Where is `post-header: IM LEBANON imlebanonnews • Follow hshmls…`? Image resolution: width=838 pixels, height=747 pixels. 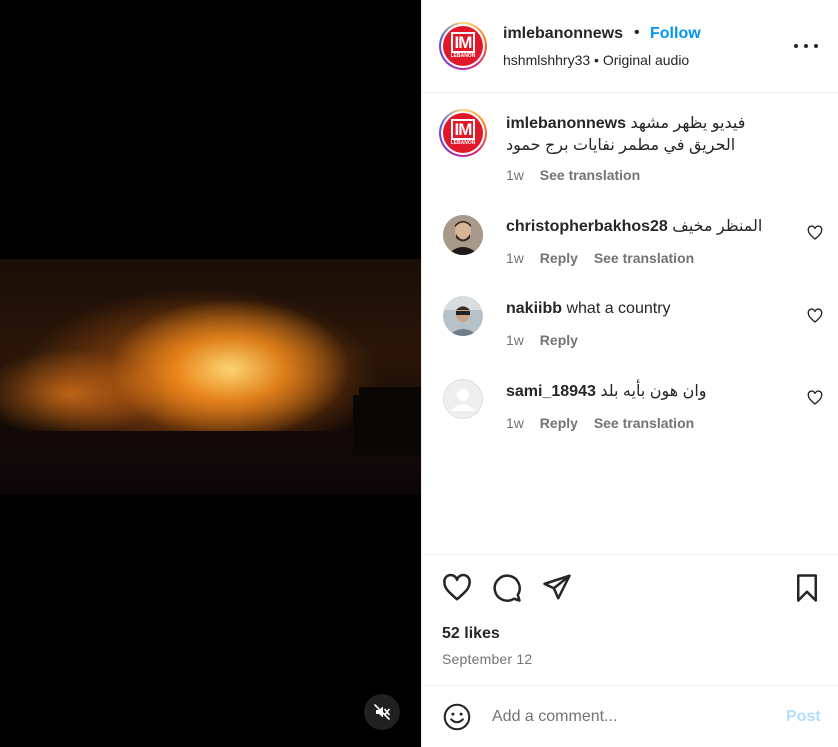
post-header: IM LEBANON imlebanonnews • Follow hshmls… is located at coordinates (630, 46).